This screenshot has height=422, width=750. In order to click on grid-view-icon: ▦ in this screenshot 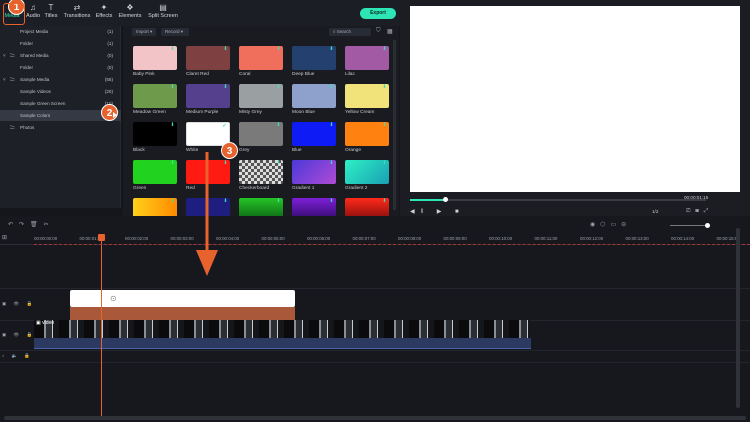, I will do `click(390, 31)`.